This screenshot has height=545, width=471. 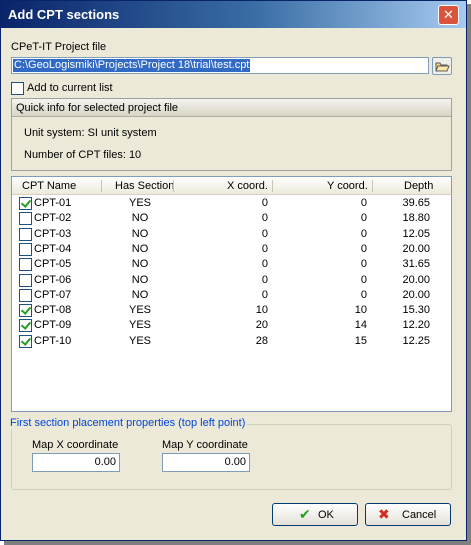 I want to click on column-header-y-coord: Y coord., so click(x=347, y=186).